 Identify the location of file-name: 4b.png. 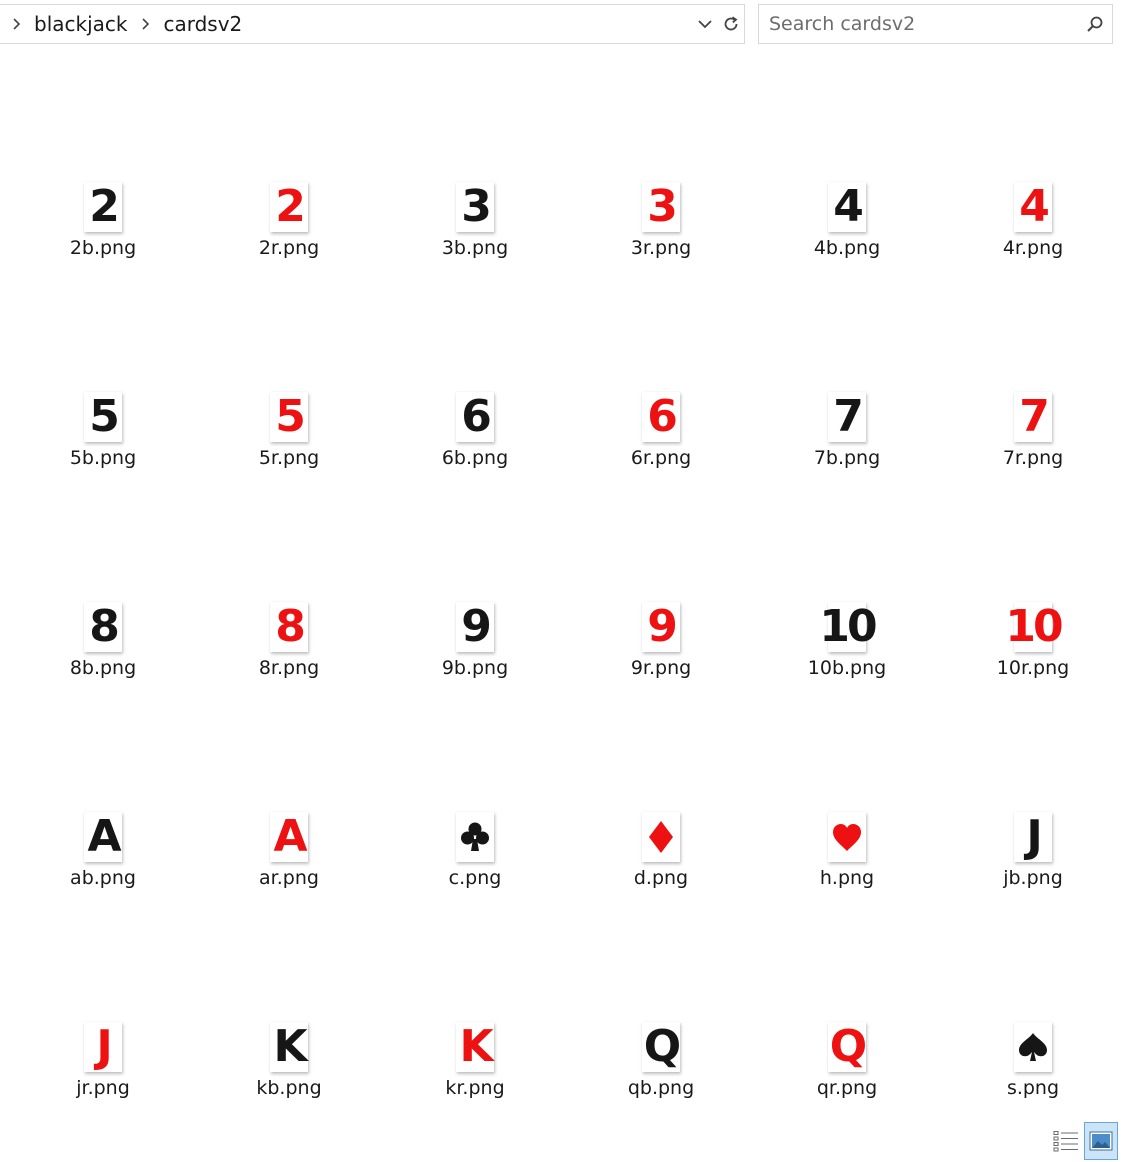
(847, 248).